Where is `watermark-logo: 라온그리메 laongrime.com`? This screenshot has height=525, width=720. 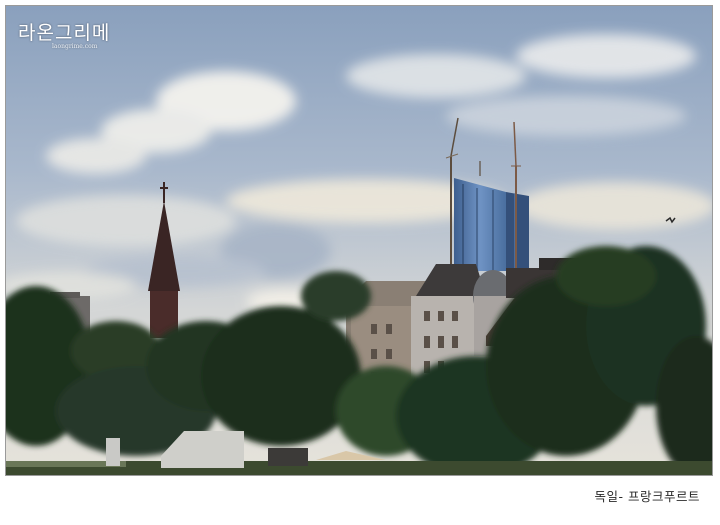
watermark-logo: 라온그리메 laongrime.com is located at coordinates (64, 34).